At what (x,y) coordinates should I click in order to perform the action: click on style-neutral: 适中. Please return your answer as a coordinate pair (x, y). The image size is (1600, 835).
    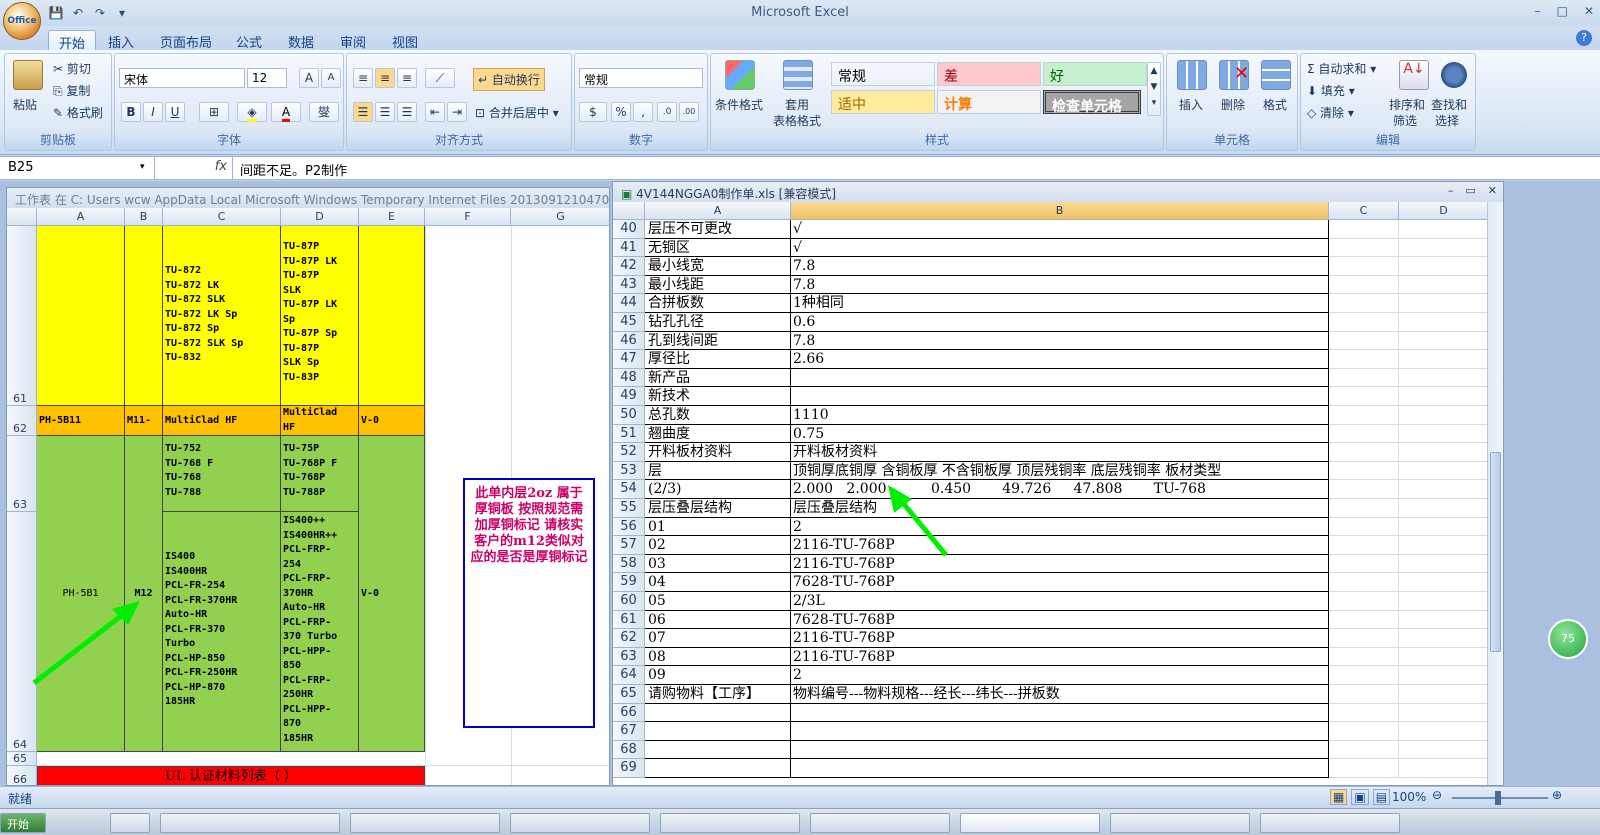
    Looking at the image, I should click on (883, 102).